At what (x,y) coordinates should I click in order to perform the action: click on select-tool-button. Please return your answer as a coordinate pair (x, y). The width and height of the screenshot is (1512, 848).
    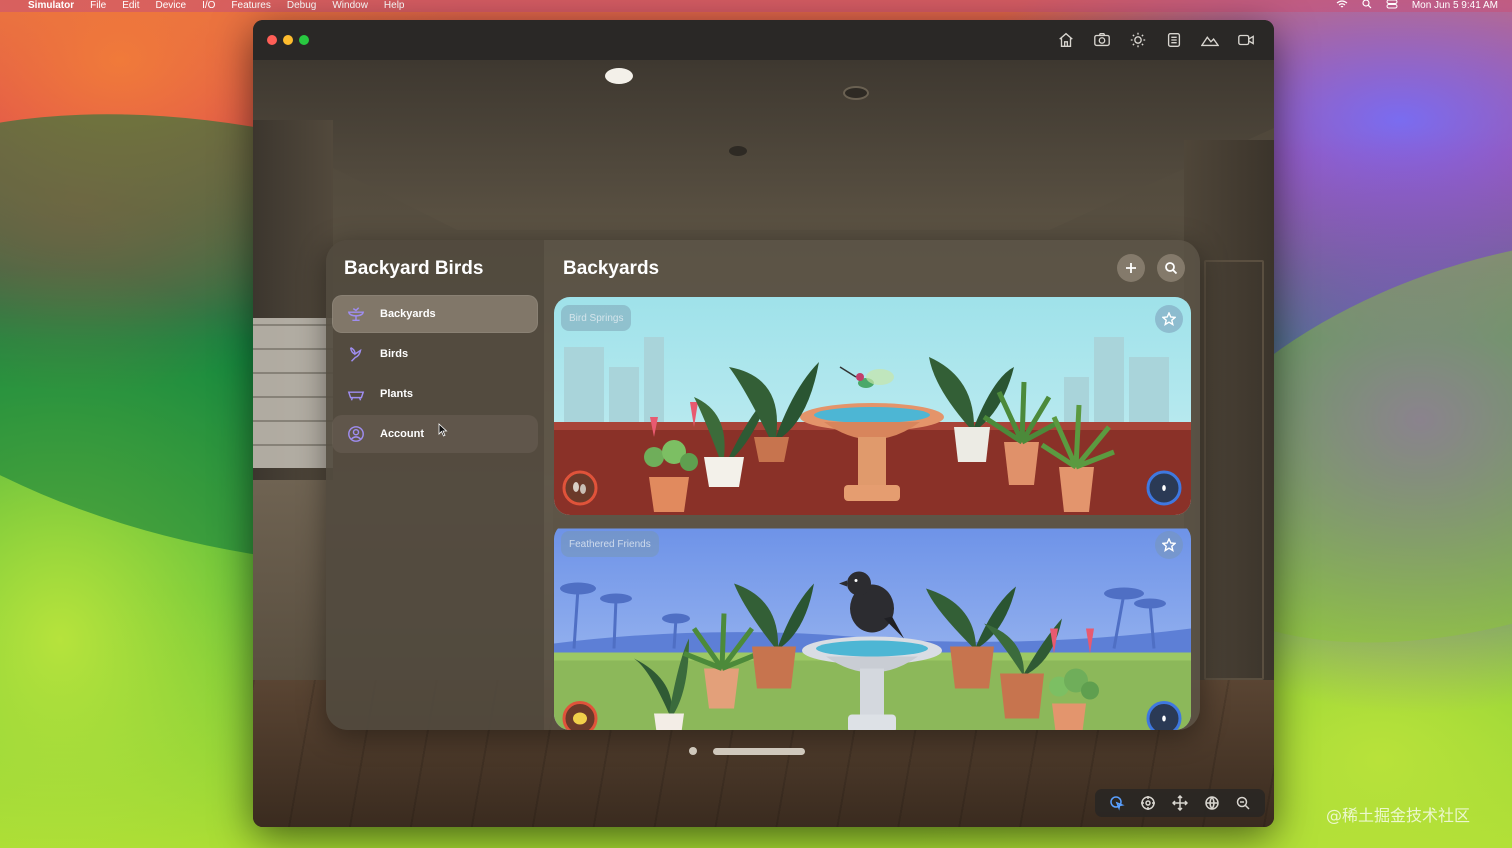
    Looking at the image, I should click on (1117, 803).